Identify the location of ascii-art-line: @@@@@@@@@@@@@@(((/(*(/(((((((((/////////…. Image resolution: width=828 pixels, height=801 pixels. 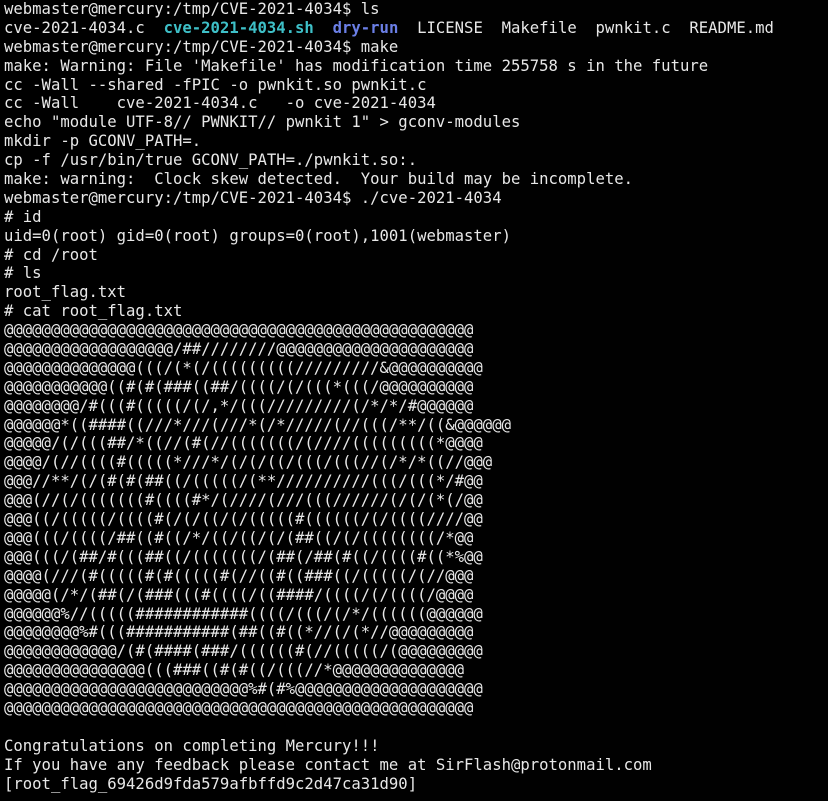
(243, 367).